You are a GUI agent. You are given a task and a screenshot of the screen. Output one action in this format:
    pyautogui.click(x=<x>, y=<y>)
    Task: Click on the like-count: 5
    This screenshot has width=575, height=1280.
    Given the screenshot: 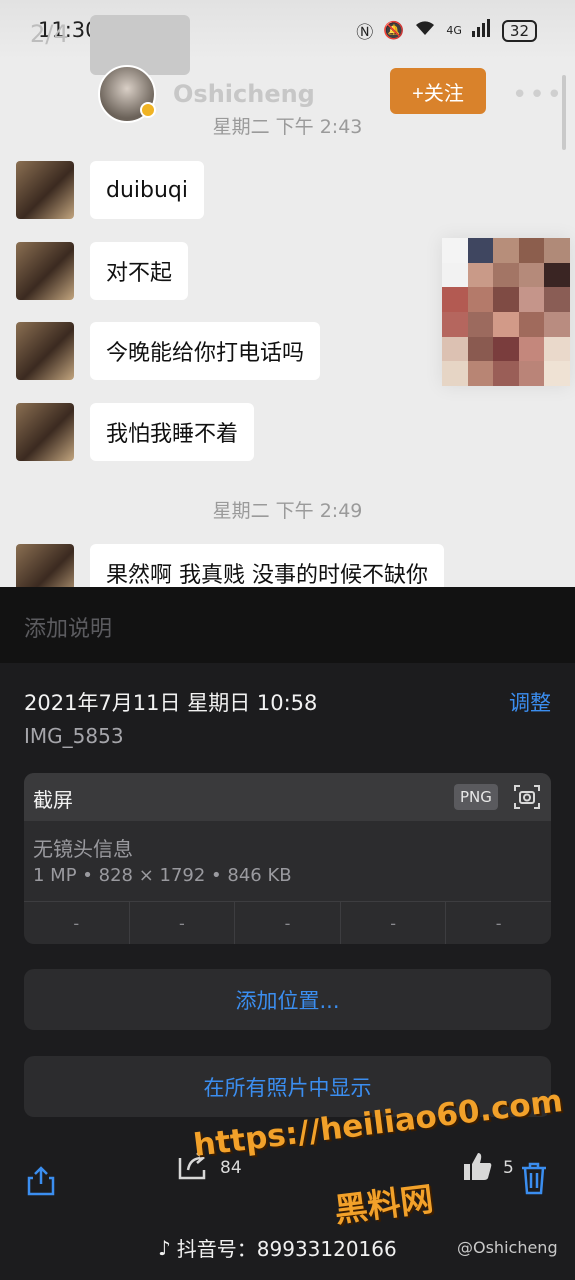 What is the action you would take?
    pyautogui.click(x=508, y=1168)
    